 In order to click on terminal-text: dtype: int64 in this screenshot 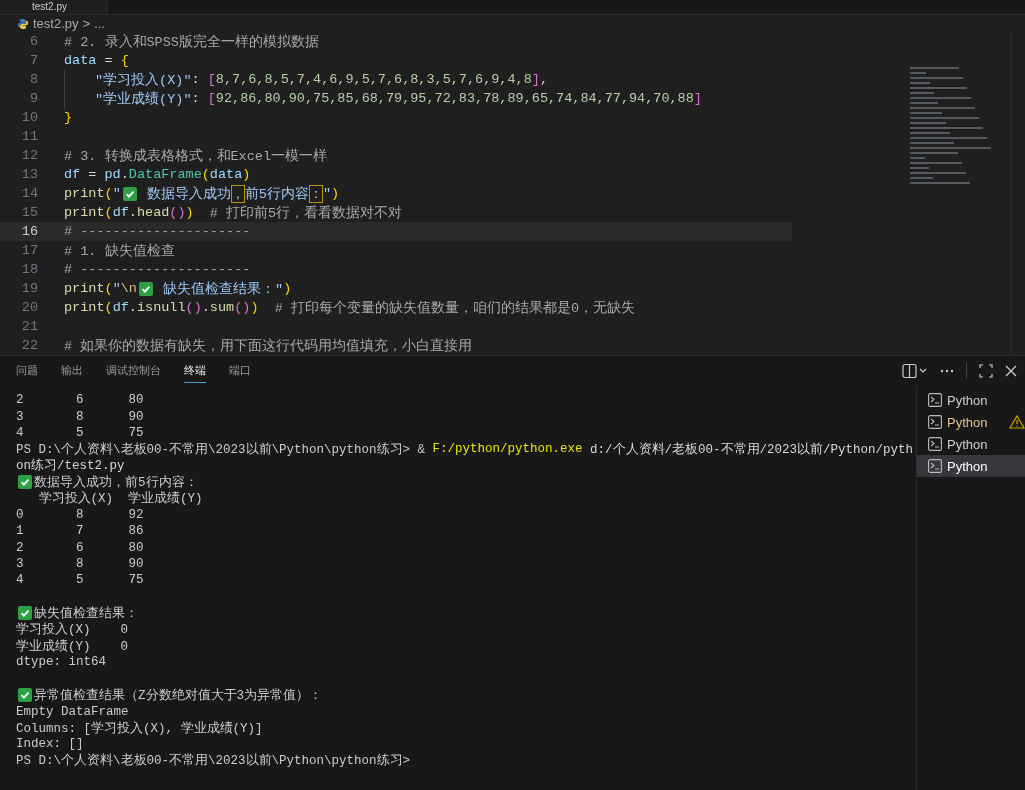, I will do `click(61, 662)`.